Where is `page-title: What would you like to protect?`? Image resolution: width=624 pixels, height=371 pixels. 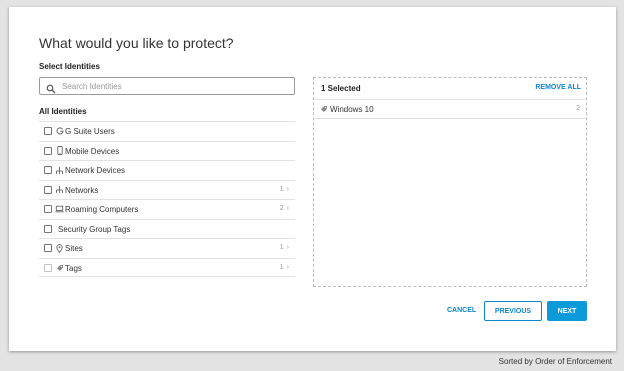 page-title: What would you like to protect? is located at coordinates (136, 43).